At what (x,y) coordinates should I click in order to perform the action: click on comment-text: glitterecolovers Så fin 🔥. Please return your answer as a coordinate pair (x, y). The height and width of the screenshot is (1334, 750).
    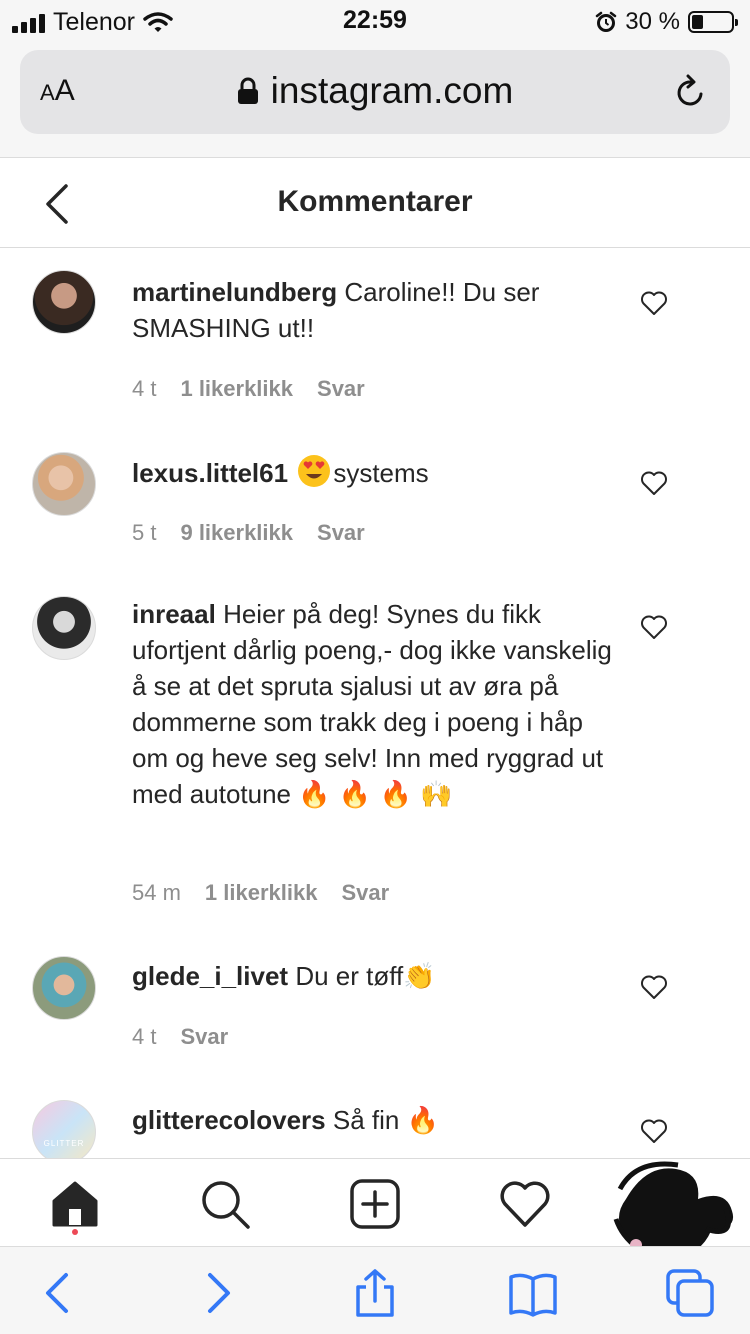
    Looking at the image, I should click on (377, 1120).